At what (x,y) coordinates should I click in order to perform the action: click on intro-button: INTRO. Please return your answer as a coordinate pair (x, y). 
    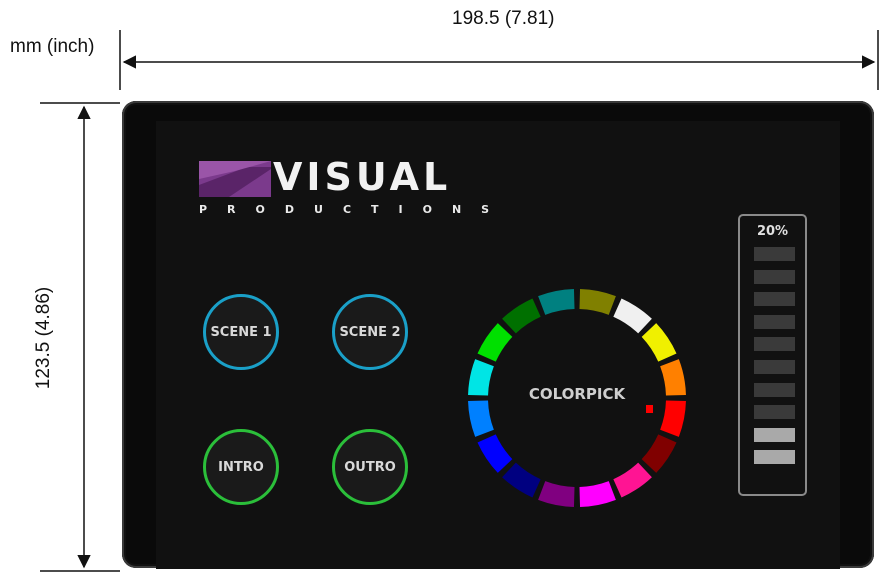
    Looking at the image, I should click on (241, 467).